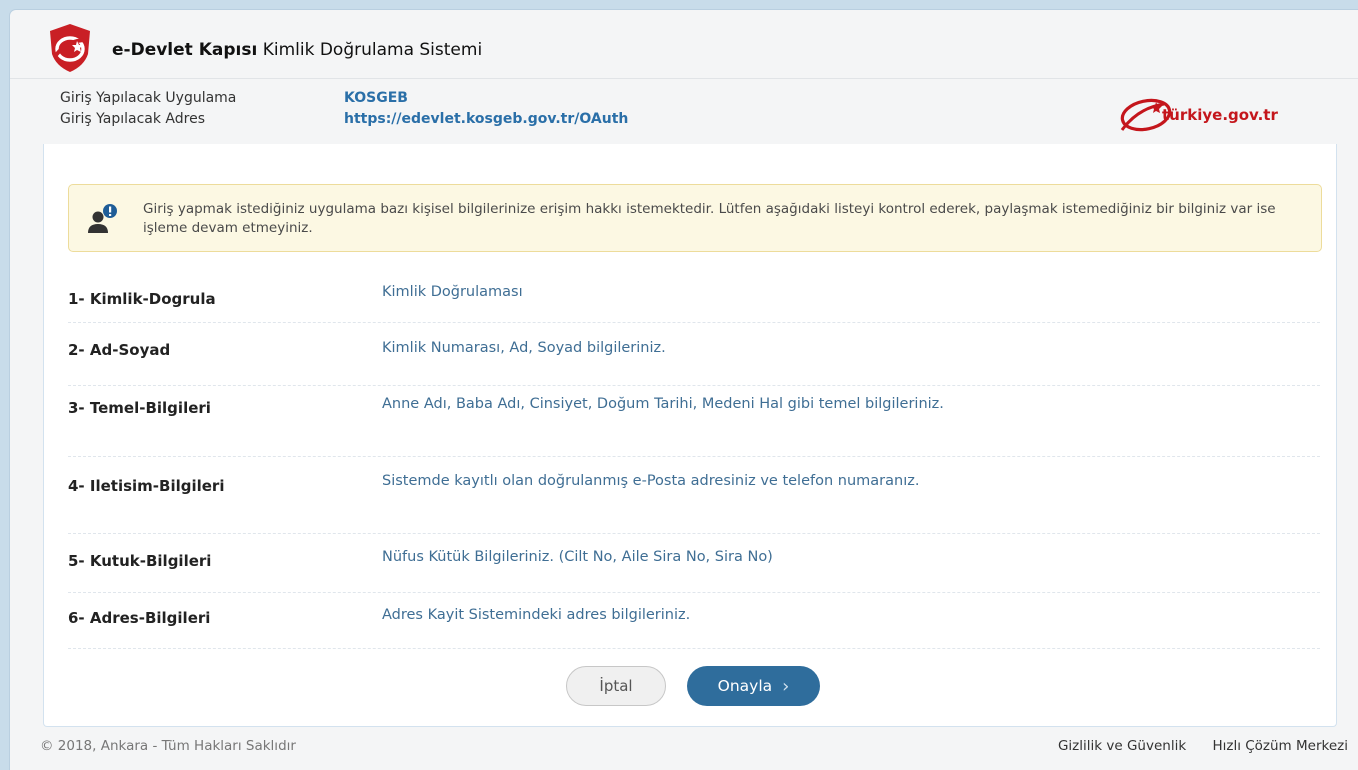 The height and width of the screenshot is (770, 1358). I want to click on address-label: Giriş Yapılacak Adres, so click(132, 119).